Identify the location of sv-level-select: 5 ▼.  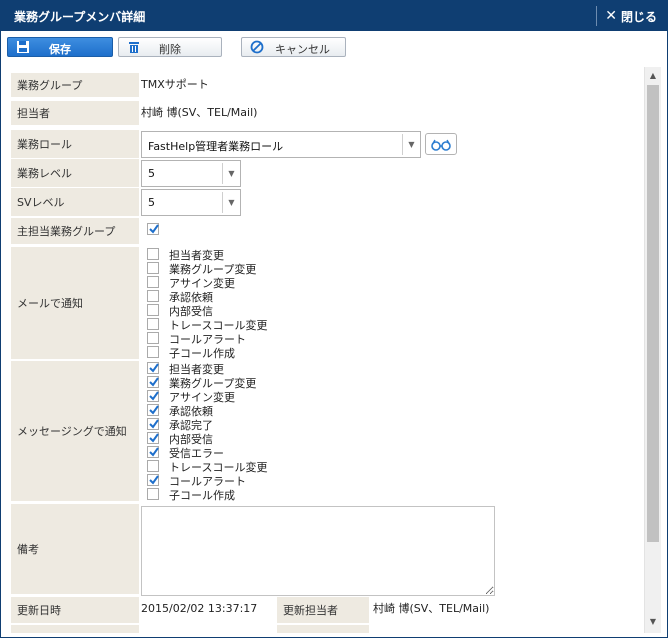
(191, 202).